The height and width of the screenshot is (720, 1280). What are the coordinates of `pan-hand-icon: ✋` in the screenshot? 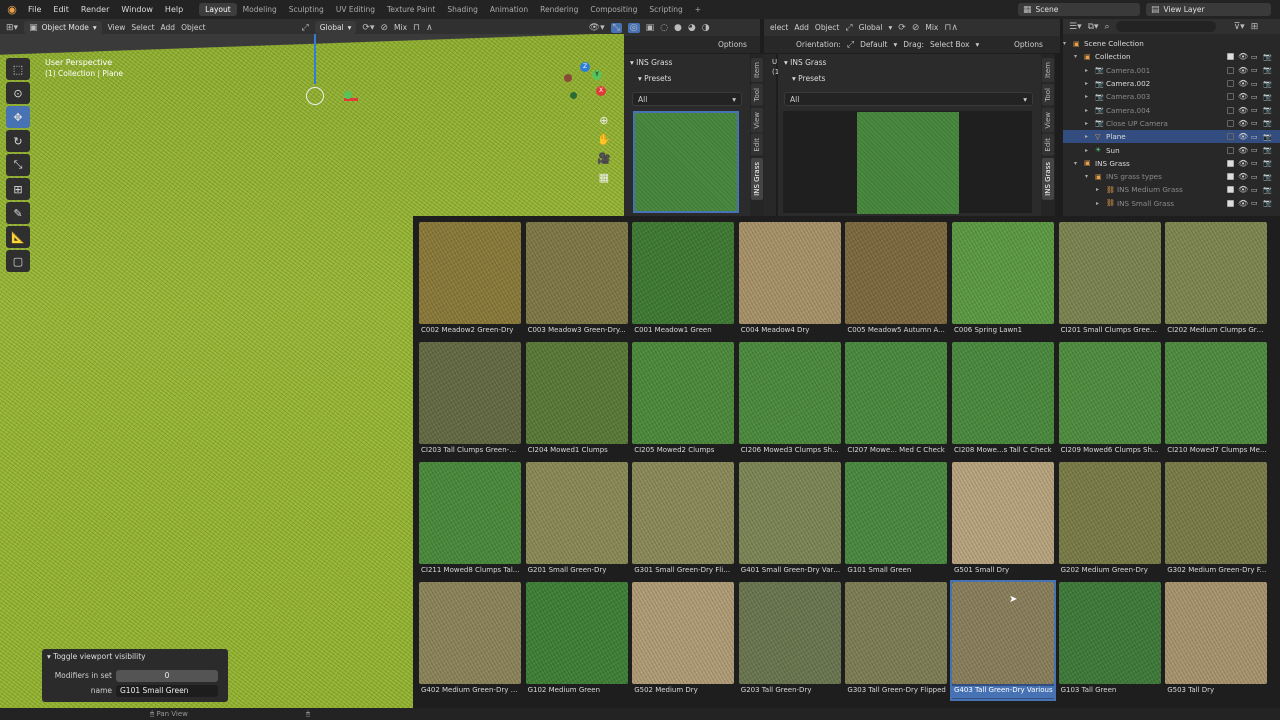 It's located at (604, 139).